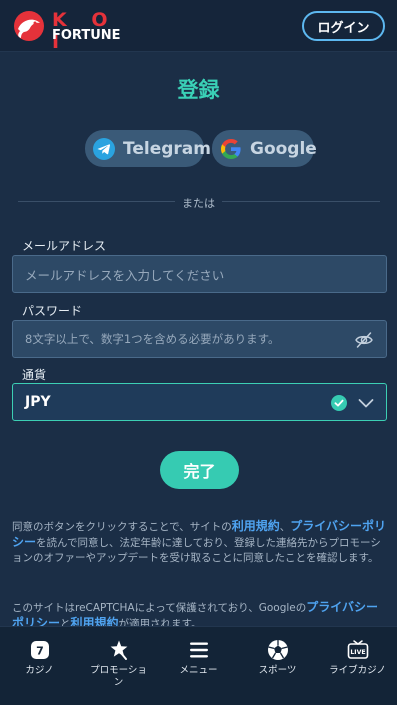 This screenshot has width=397, height=705. I want to click on nav-label-menu: メニュー, so click(198, 670).